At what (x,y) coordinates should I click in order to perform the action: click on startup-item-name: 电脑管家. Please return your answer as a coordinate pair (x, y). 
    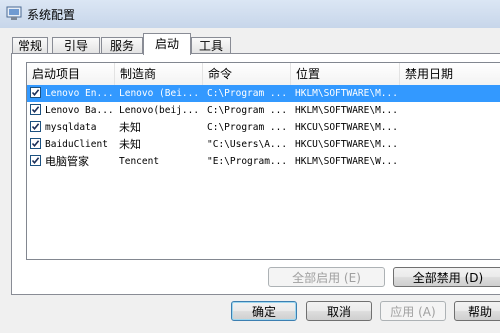
    Looking at the image, I should click on (67, 161).